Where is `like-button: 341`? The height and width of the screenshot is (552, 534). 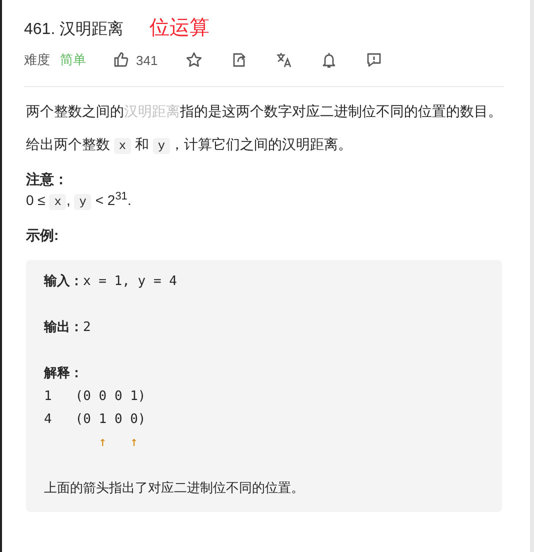 like-button: 341 is located at coordinates (135, 60).